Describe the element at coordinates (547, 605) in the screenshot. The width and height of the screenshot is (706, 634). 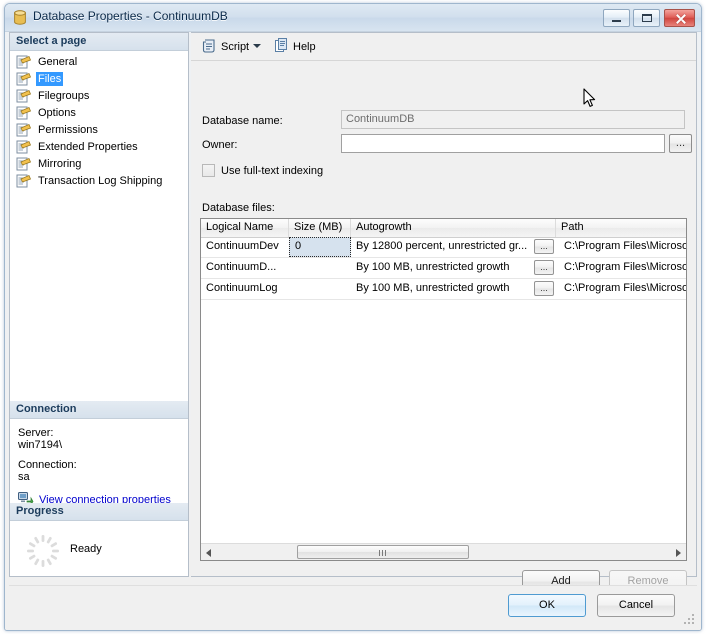
I see `ok-button: OK` at that location.